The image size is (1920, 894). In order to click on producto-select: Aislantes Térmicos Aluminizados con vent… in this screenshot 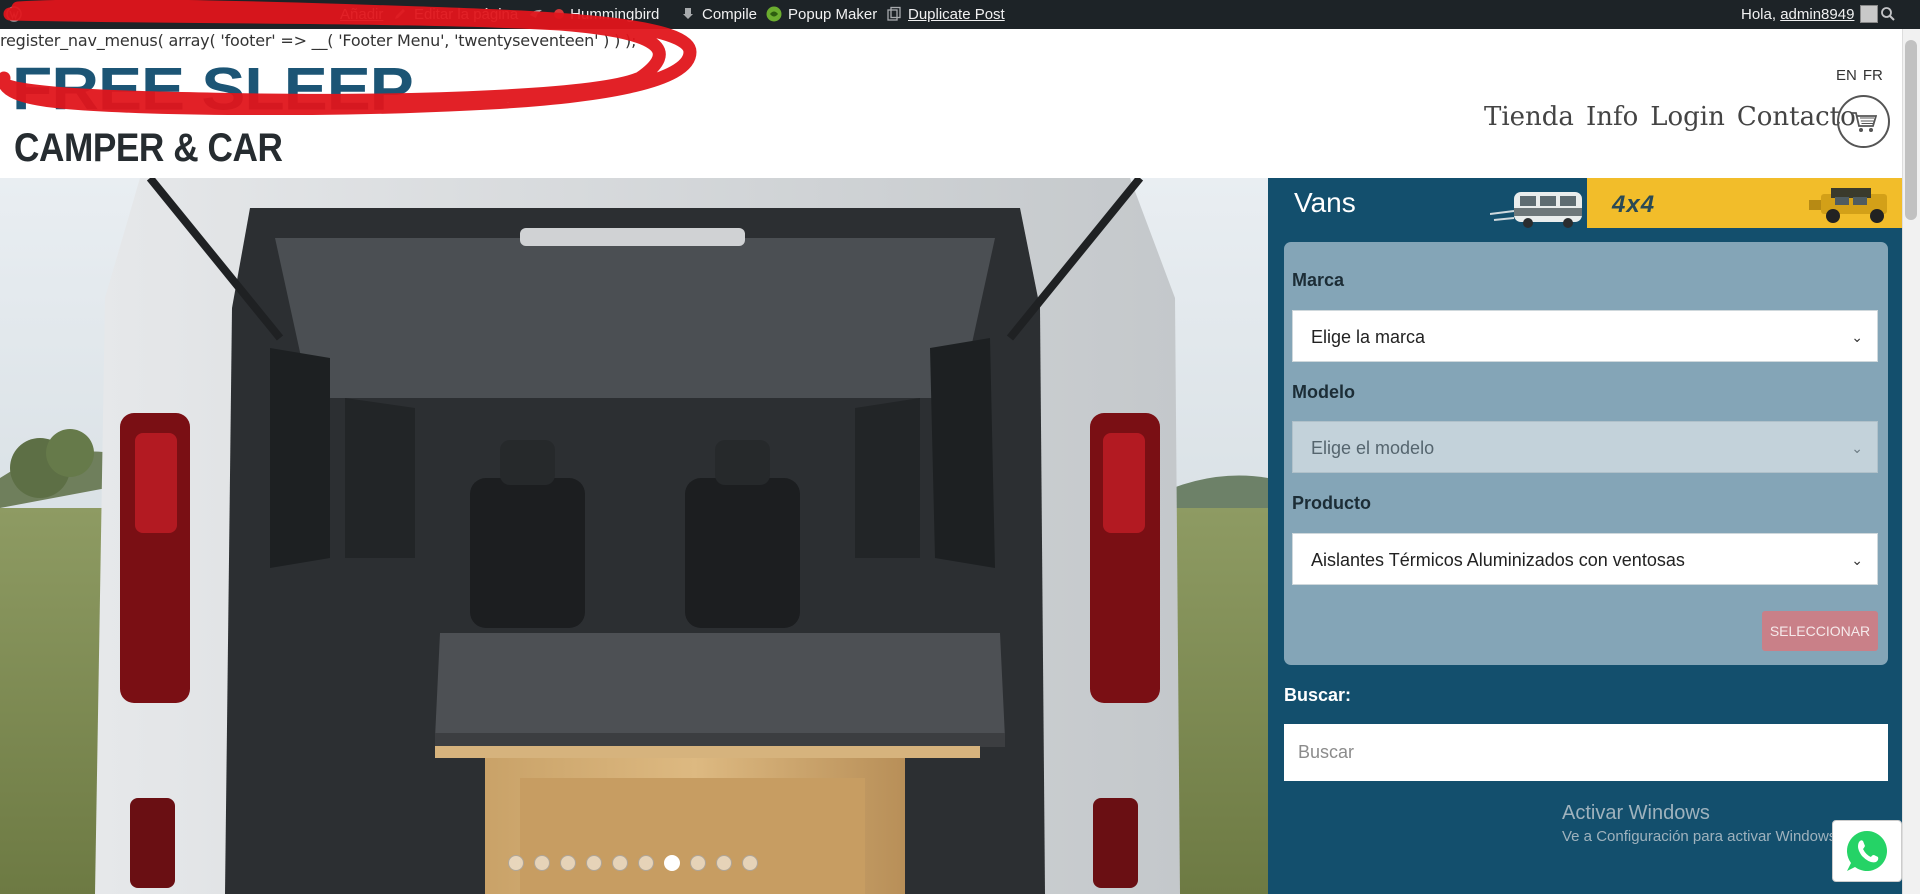, I will do `click(1585, 559)`.